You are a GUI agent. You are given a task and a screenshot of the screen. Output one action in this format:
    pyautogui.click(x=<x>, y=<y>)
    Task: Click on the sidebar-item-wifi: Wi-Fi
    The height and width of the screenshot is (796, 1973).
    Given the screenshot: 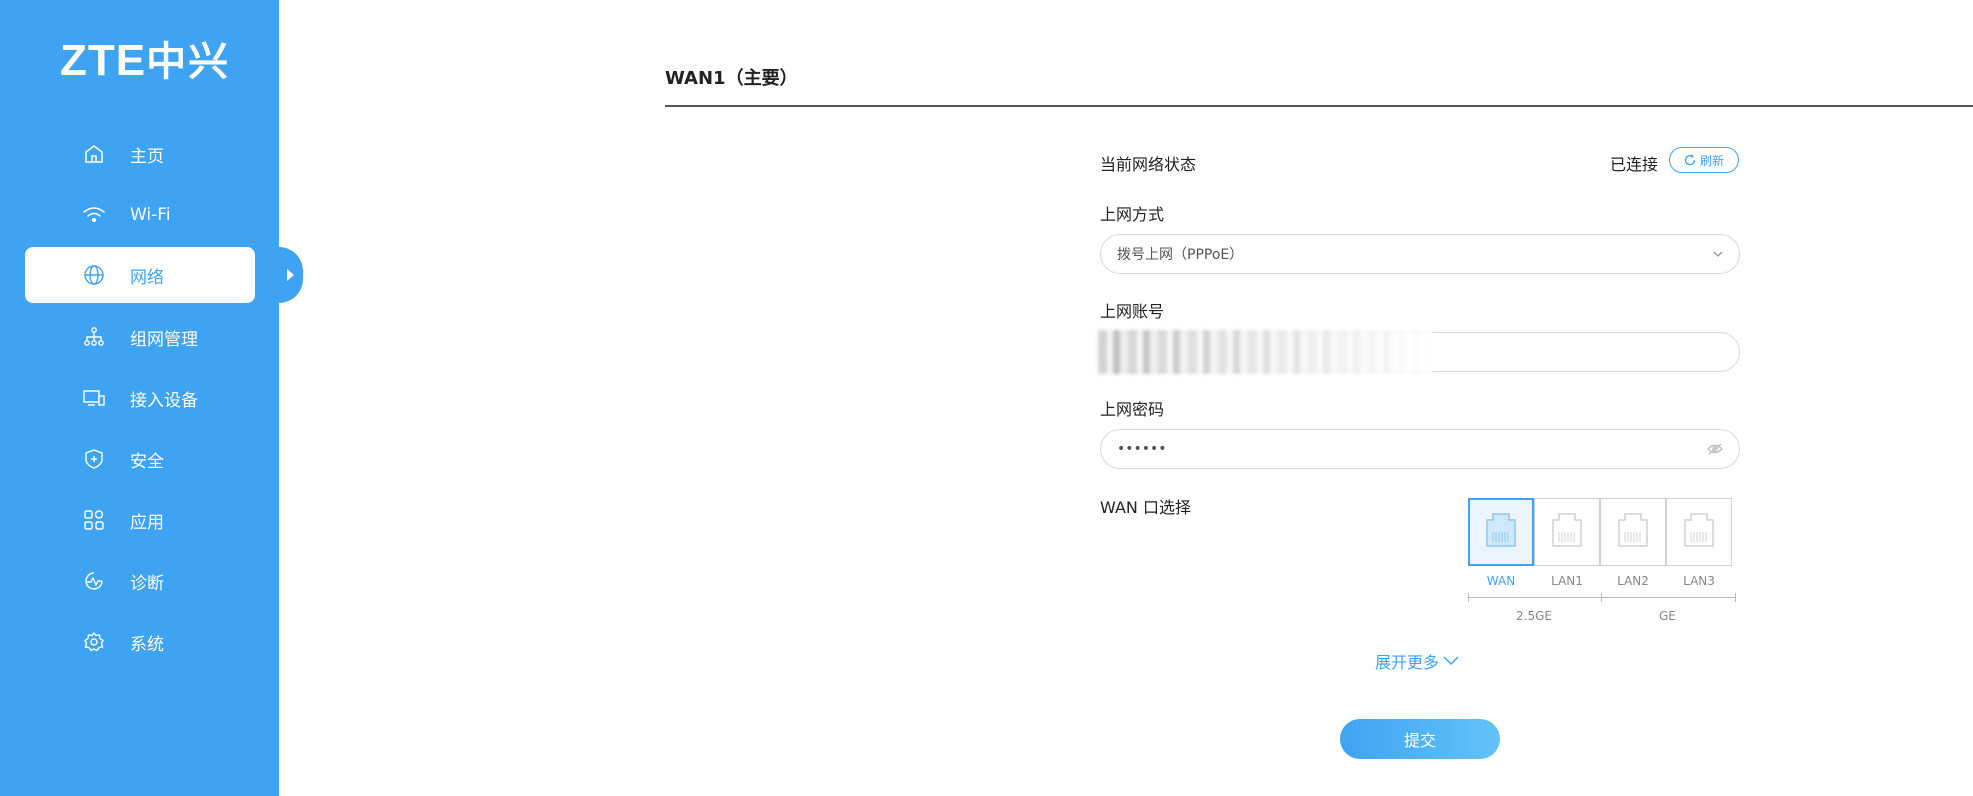 What is the action you would take?
    pyautogui.click(x=140, y=215)
    